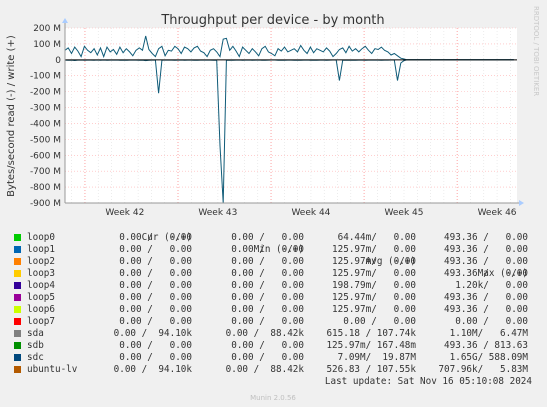 This screenshot has width=547, height=407. Describe the element at coordinates (272, 20) in the screenshot. I see `chart-title: Throughput per device - by month` at that location.